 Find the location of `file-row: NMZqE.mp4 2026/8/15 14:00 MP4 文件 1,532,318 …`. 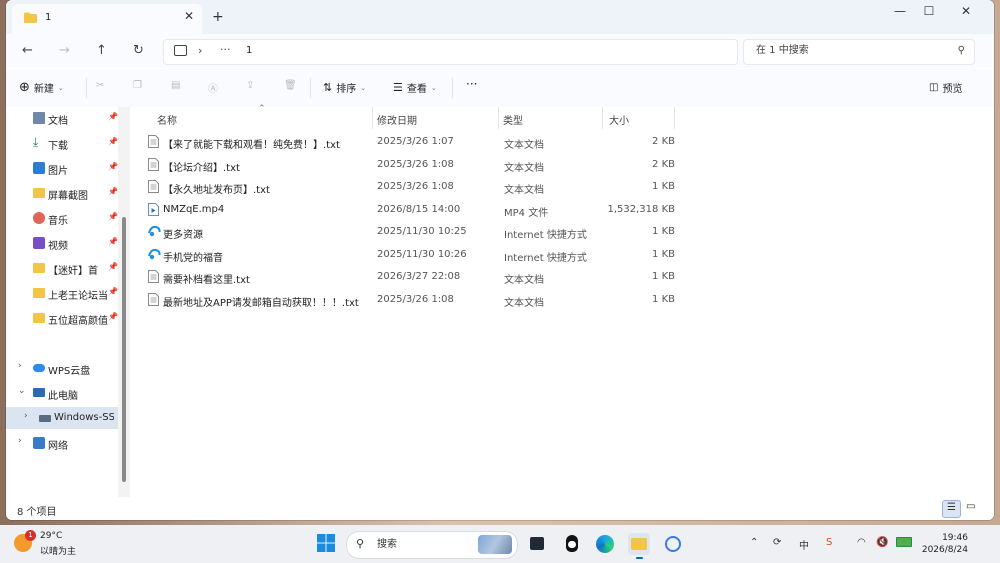

file-row: NMZqE.mp4 2026/8/15 14:00 MP4 文件 1,532,318 … is located at coordinates (409, 210).